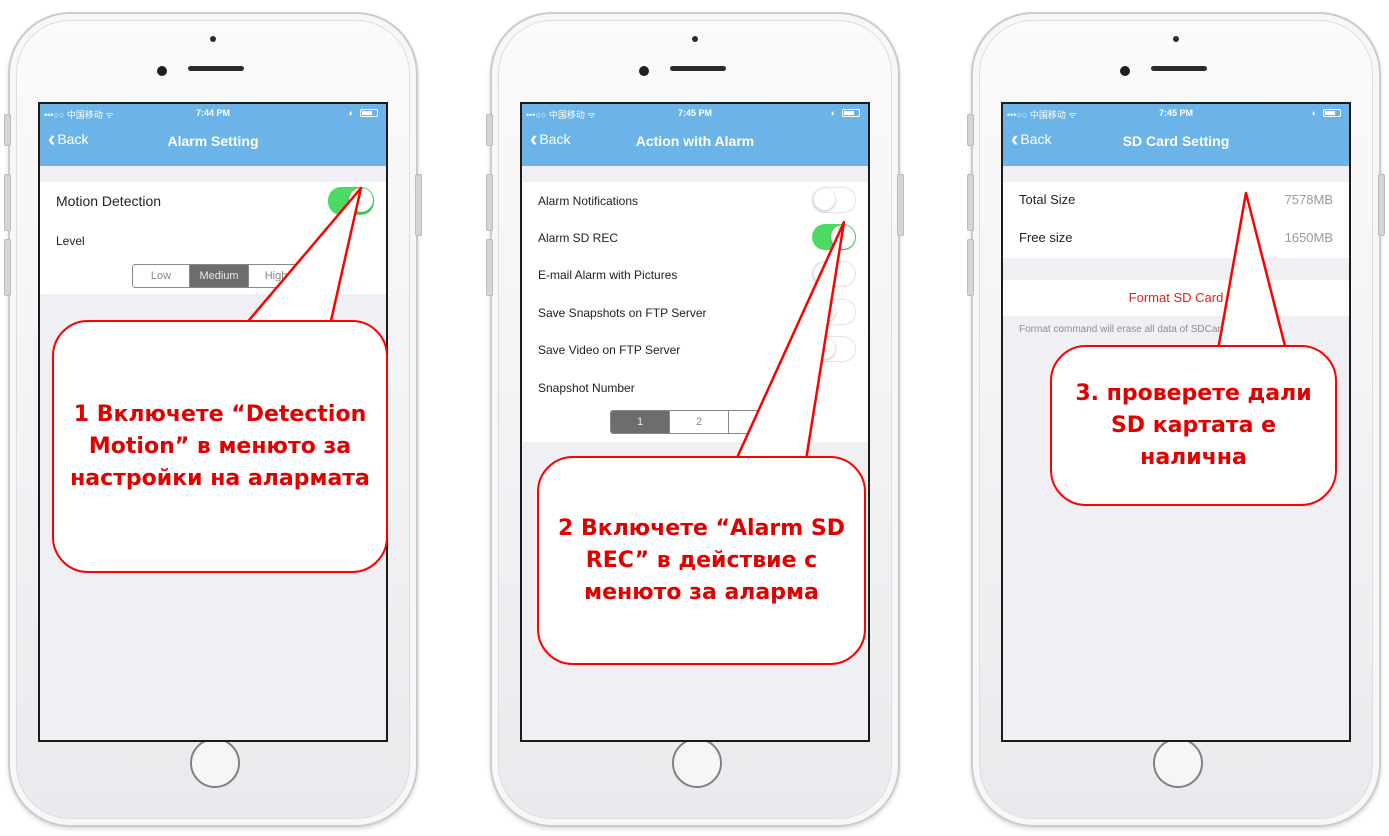 The image size is (1389, 836). Describe the element at coordinates (161, 276) in the screenshot. I see `level-option-low: Low` at that location.